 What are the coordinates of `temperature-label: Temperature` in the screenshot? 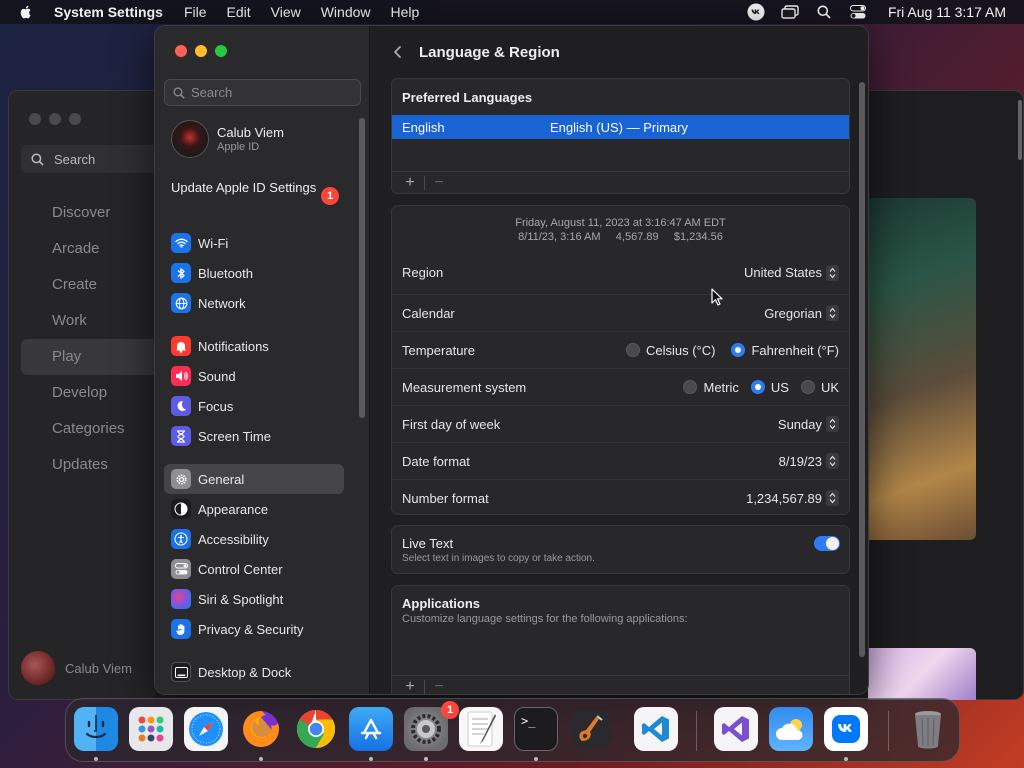 It's located at (438, 350).